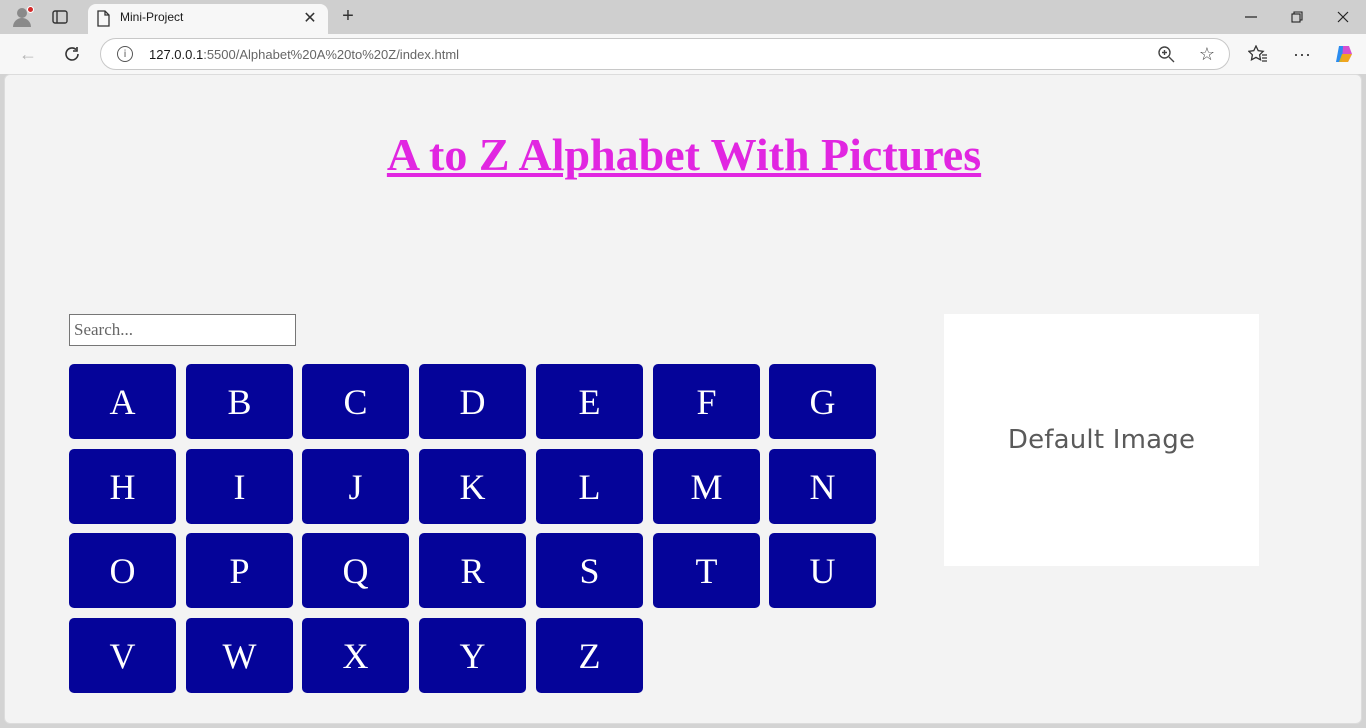 This screenshot has width=1366, height=728. Describe the element at coordinates (472, 486) in the screenshot. I see `letter-button-k: K` at that location.